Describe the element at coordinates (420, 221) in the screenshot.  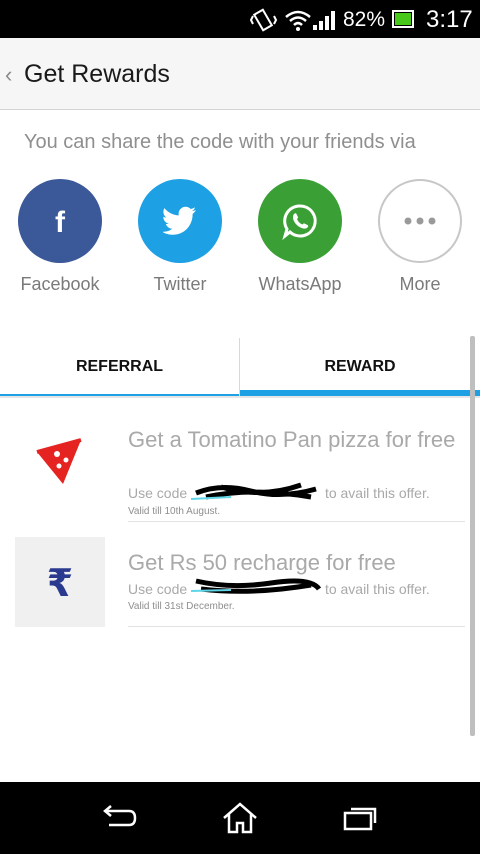
I see `more-icon` at that location.